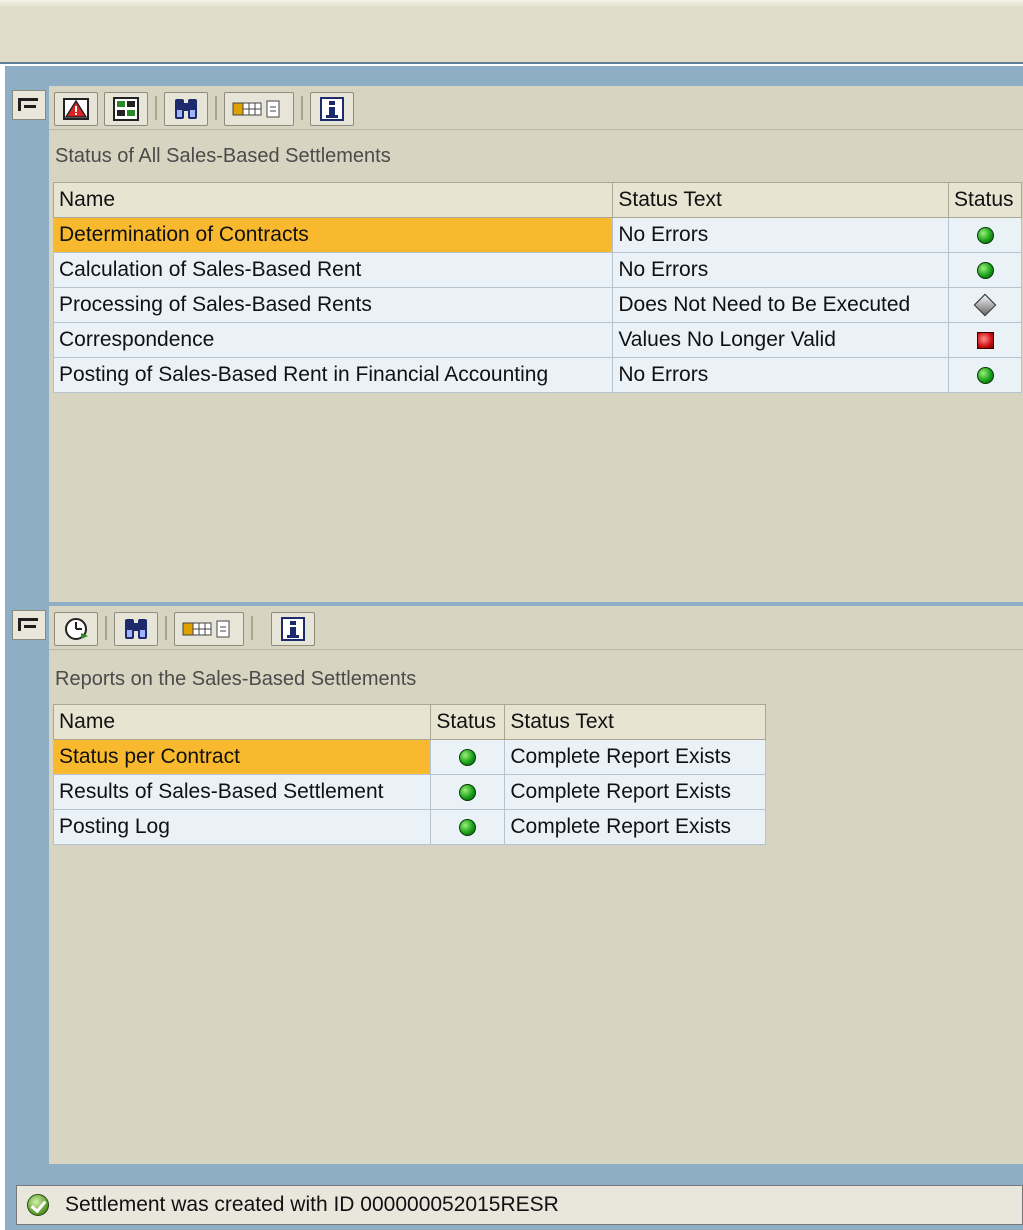 The height and width of the screenshot is (1230, 1023). I want to click on reports-title: Reports on the Sales-Based Settlements, so click(236, 679).